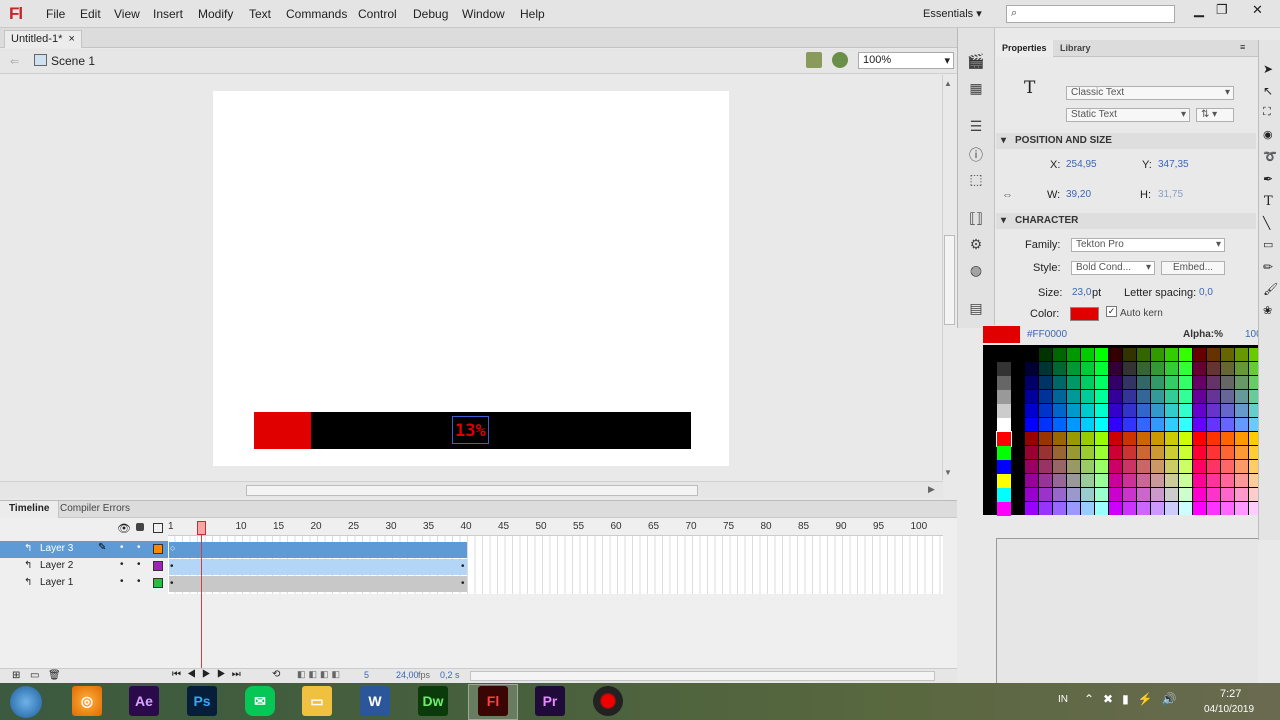 The width and height of the screenshot is (1280, 720). Describe the element at coordinates (124, 528) in the screenshot. I see `show-hide-eye-icon: 👁` at that location.